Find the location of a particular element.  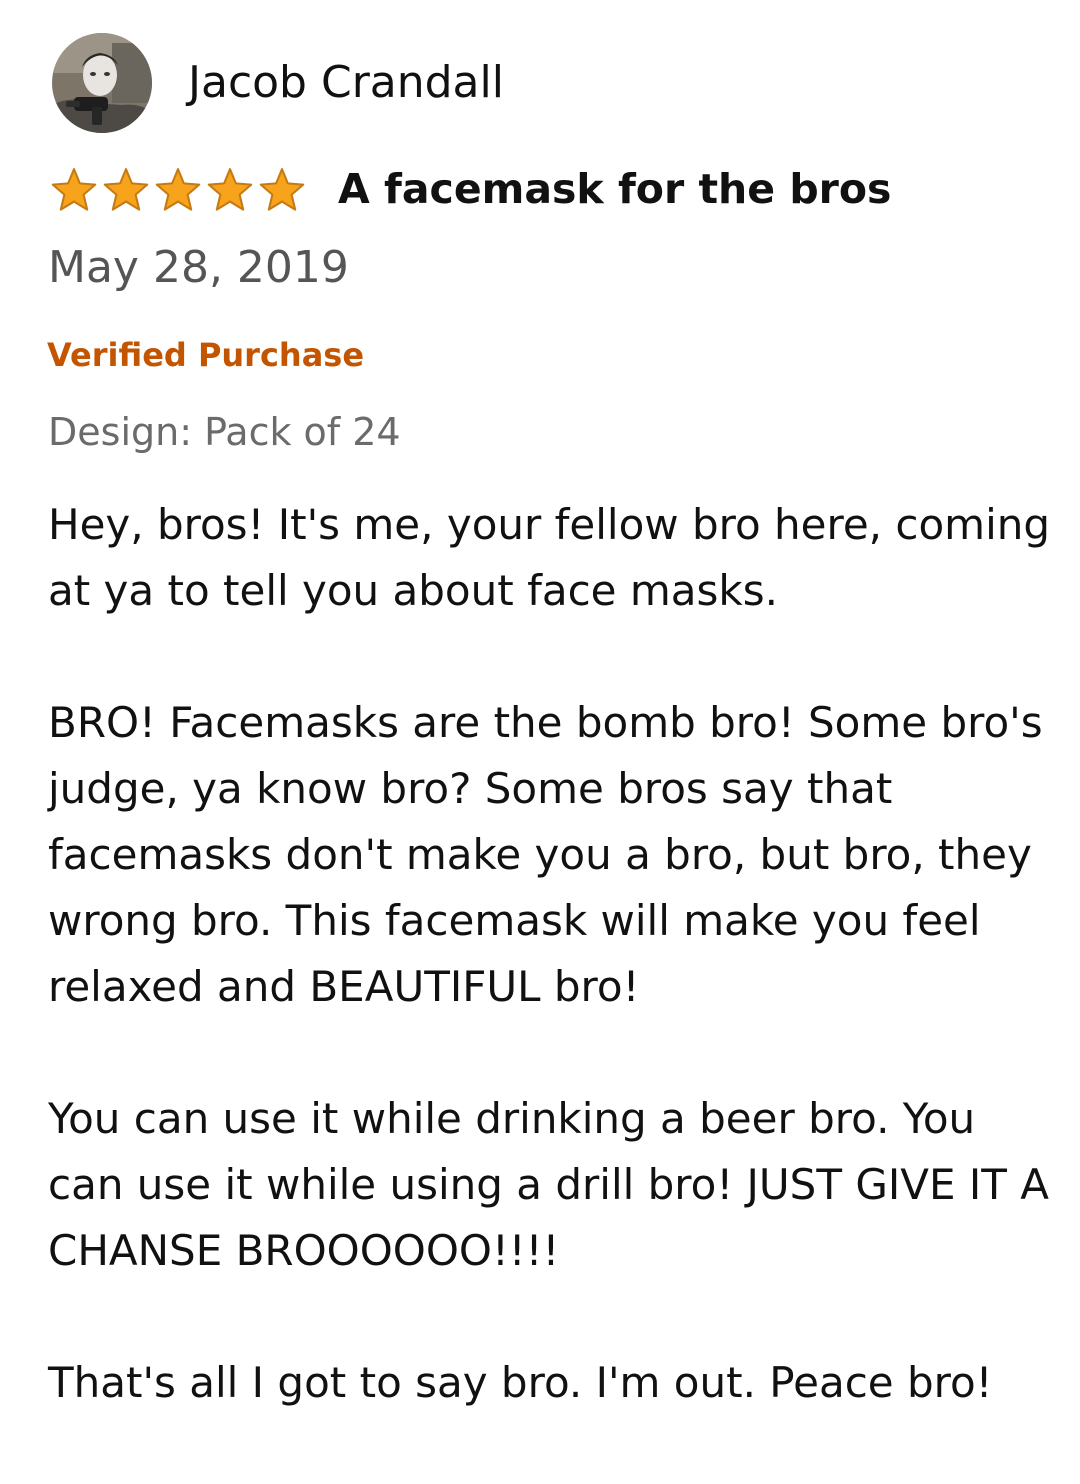

avatar is located at coordinates (102, 83).